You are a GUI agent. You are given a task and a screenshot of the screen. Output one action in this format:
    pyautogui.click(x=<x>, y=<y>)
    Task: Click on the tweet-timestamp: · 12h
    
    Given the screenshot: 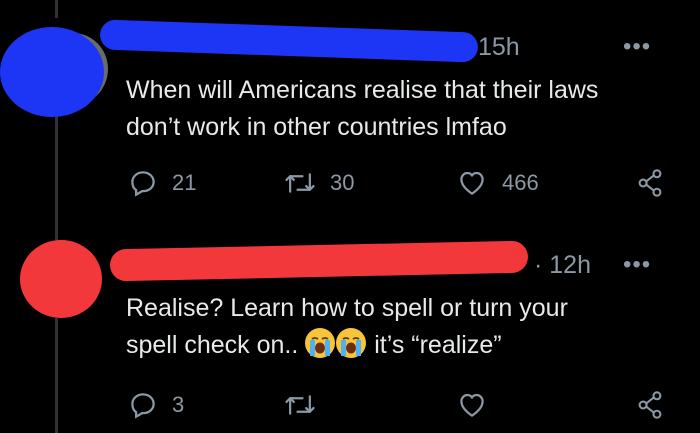 What is the action you would take?
    pyautogui.click(x=562, y=265)
    